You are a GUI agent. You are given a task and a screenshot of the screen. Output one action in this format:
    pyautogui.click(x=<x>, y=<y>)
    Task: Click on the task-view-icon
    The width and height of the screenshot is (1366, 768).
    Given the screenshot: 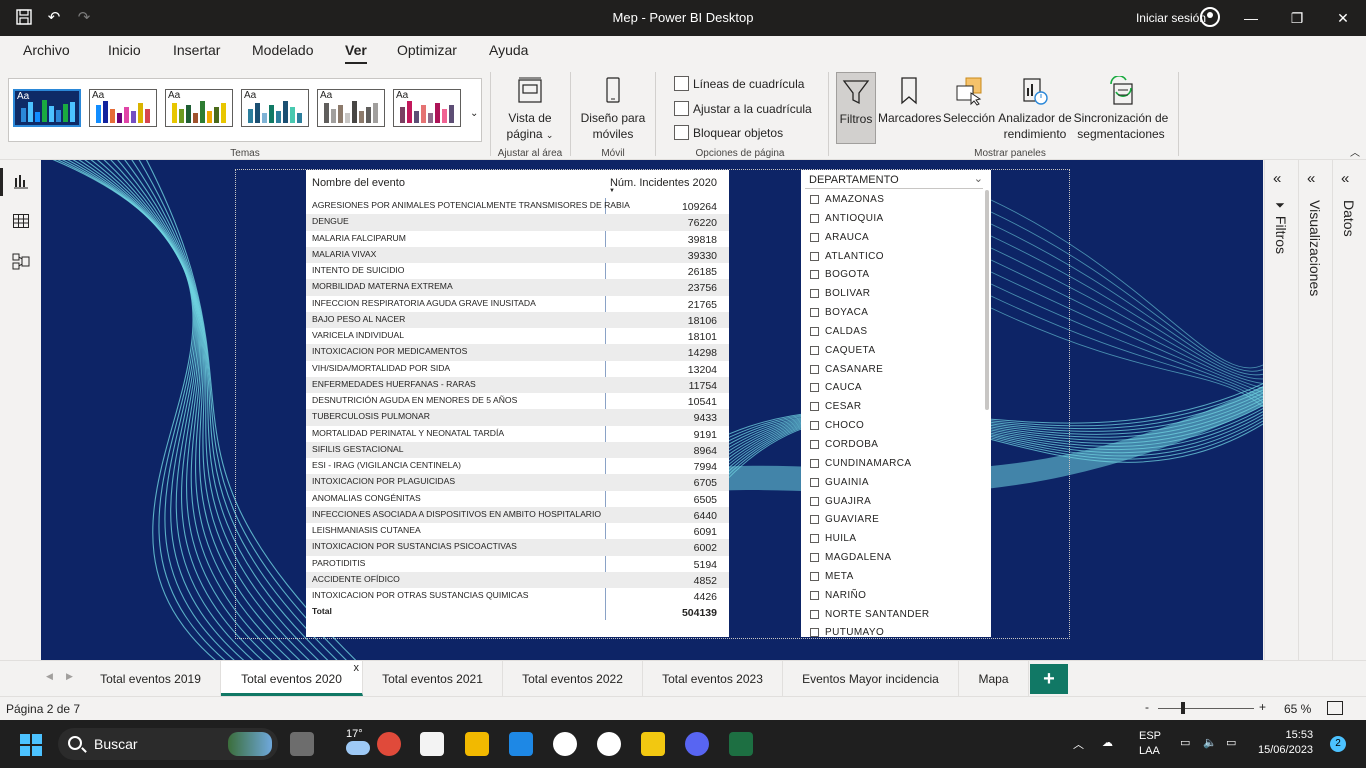 What is the action you would take?
    pyautogui.click(x=302, y=744)
    